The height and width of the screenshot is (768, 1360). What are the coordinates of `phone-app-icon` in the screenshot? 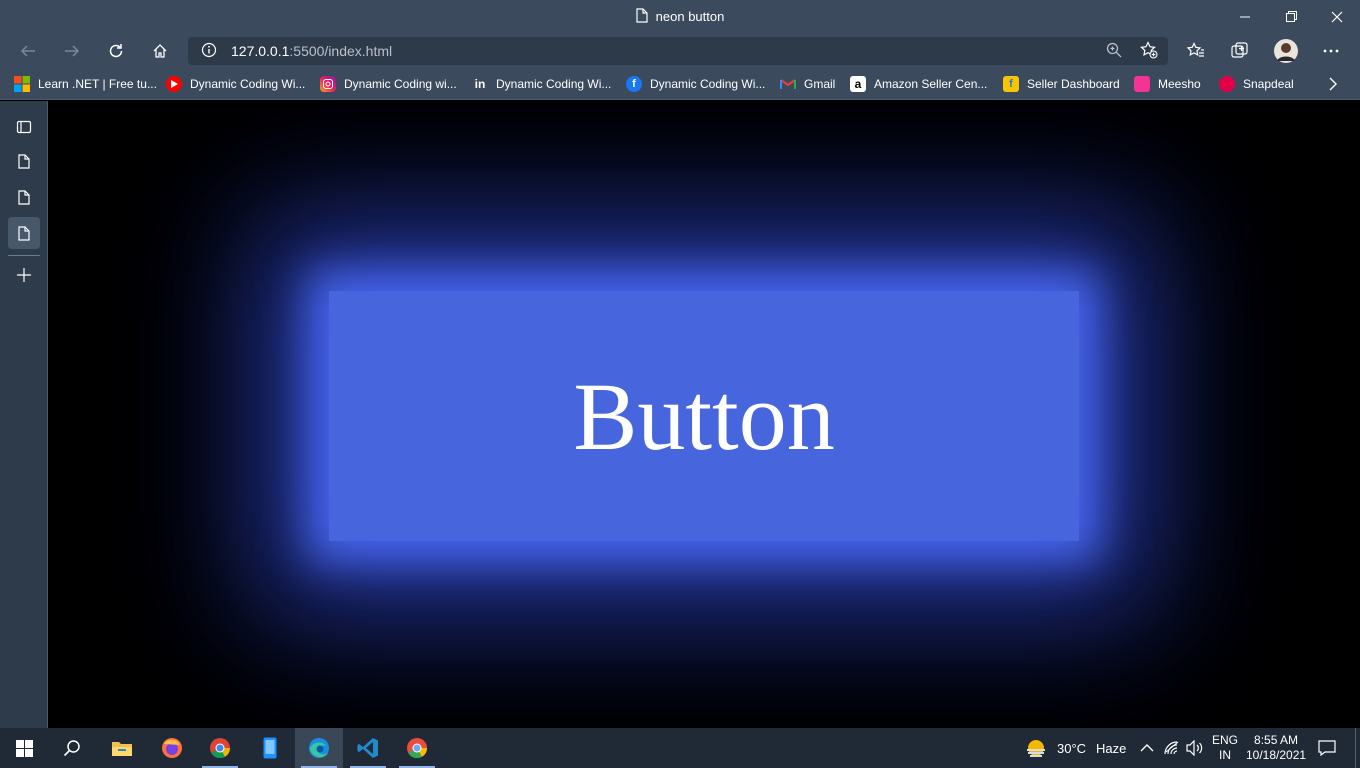 It's located at (270, 748).